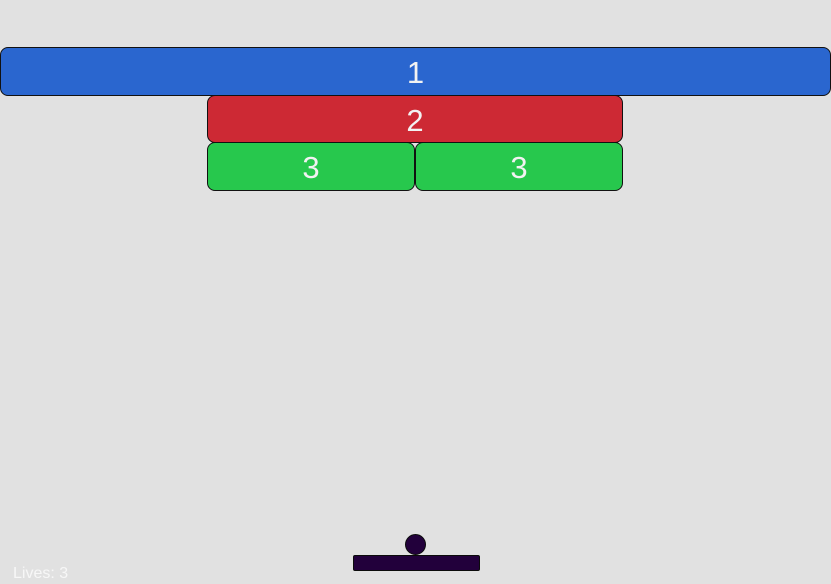 The height and width of the screenshot is (584, 831). What do you see at coordinates (416, 563) in the screenshot?
I see `paddle` at bounding box center [416, 563].